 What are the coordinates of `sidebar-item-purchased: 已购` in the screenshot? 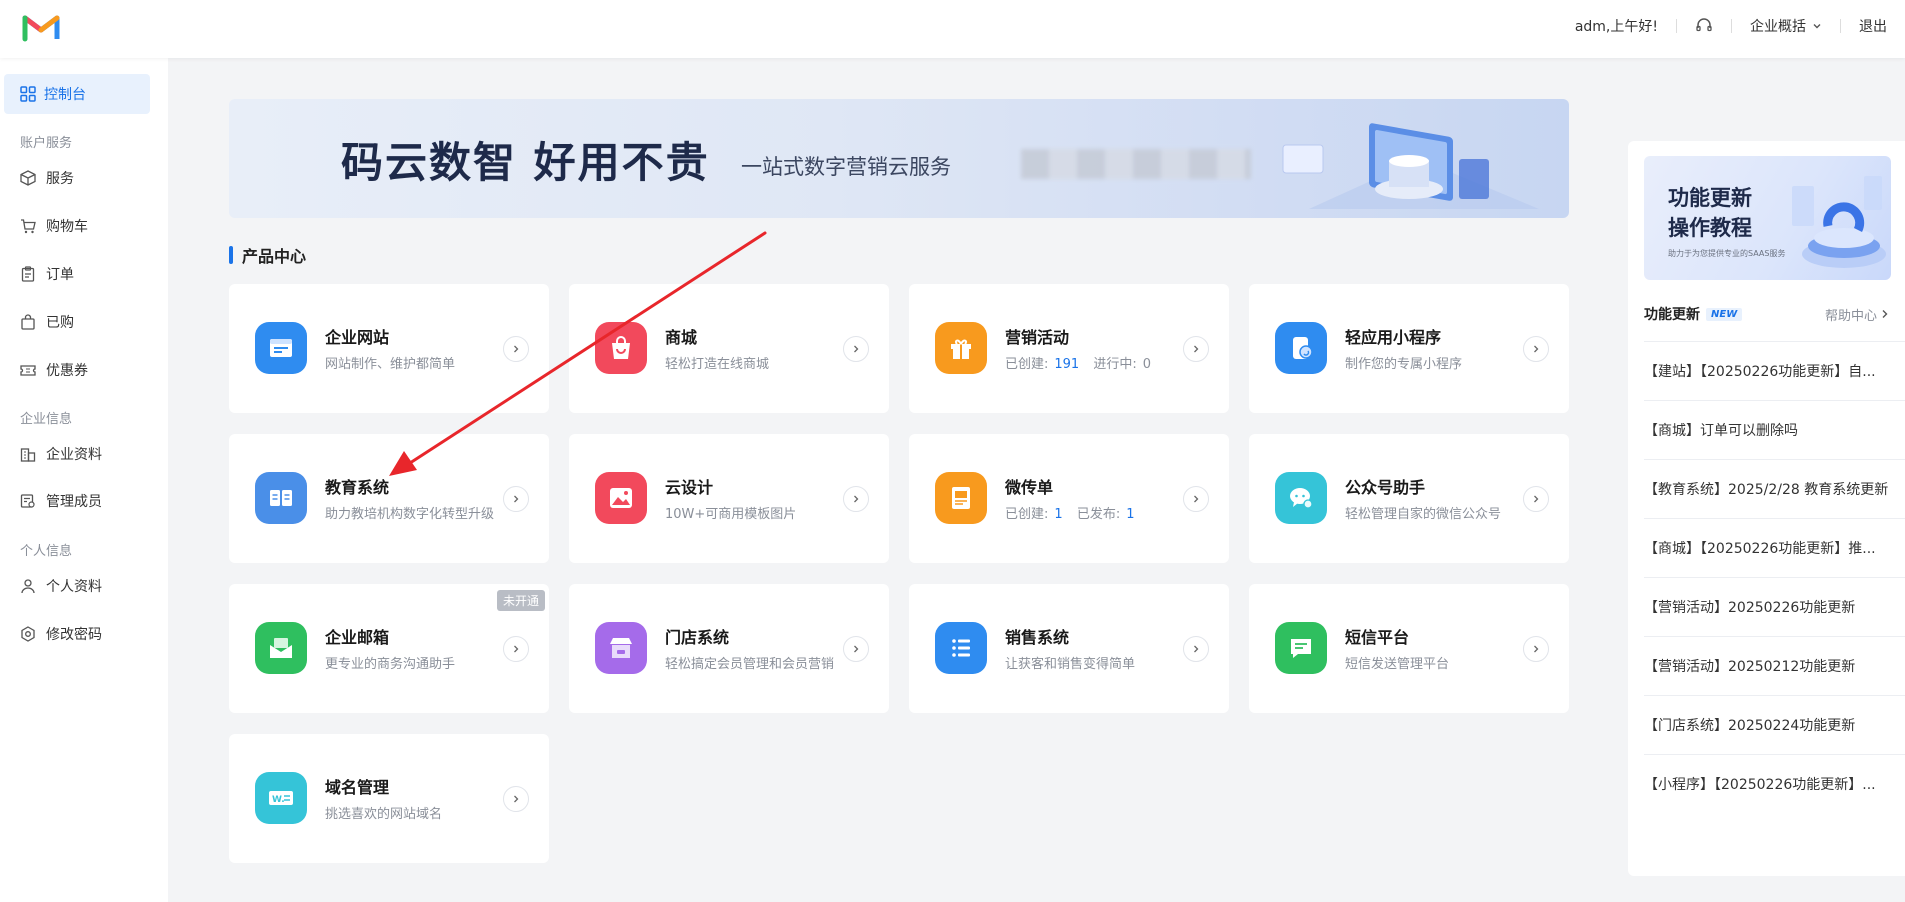 It's located at (47, 322).